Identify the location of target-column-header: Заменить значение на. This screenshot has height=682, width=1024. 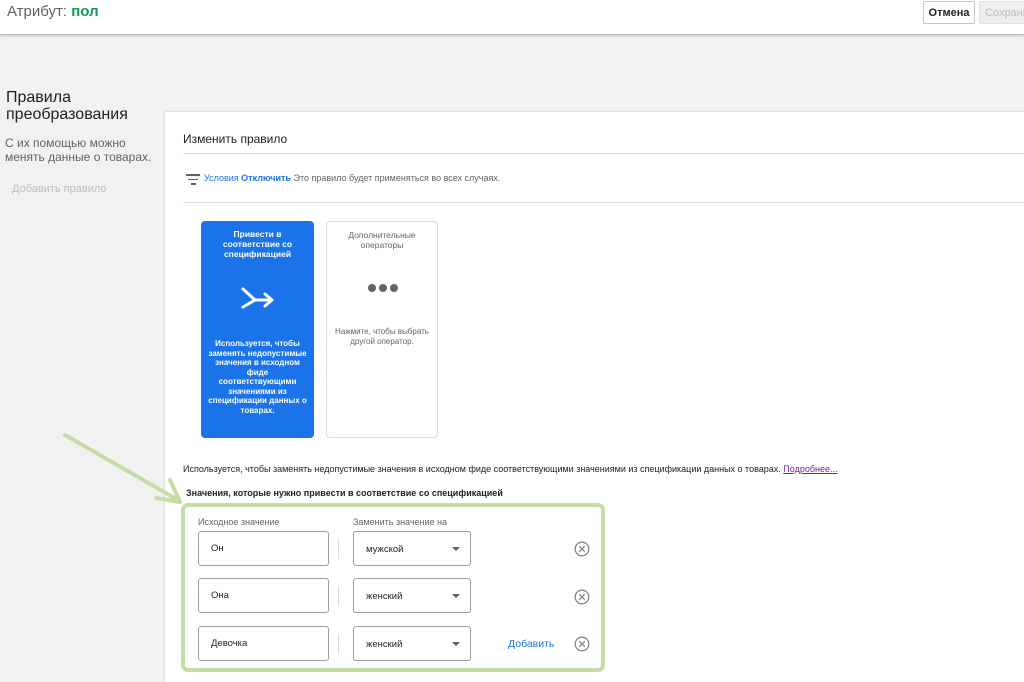
(400, 522).